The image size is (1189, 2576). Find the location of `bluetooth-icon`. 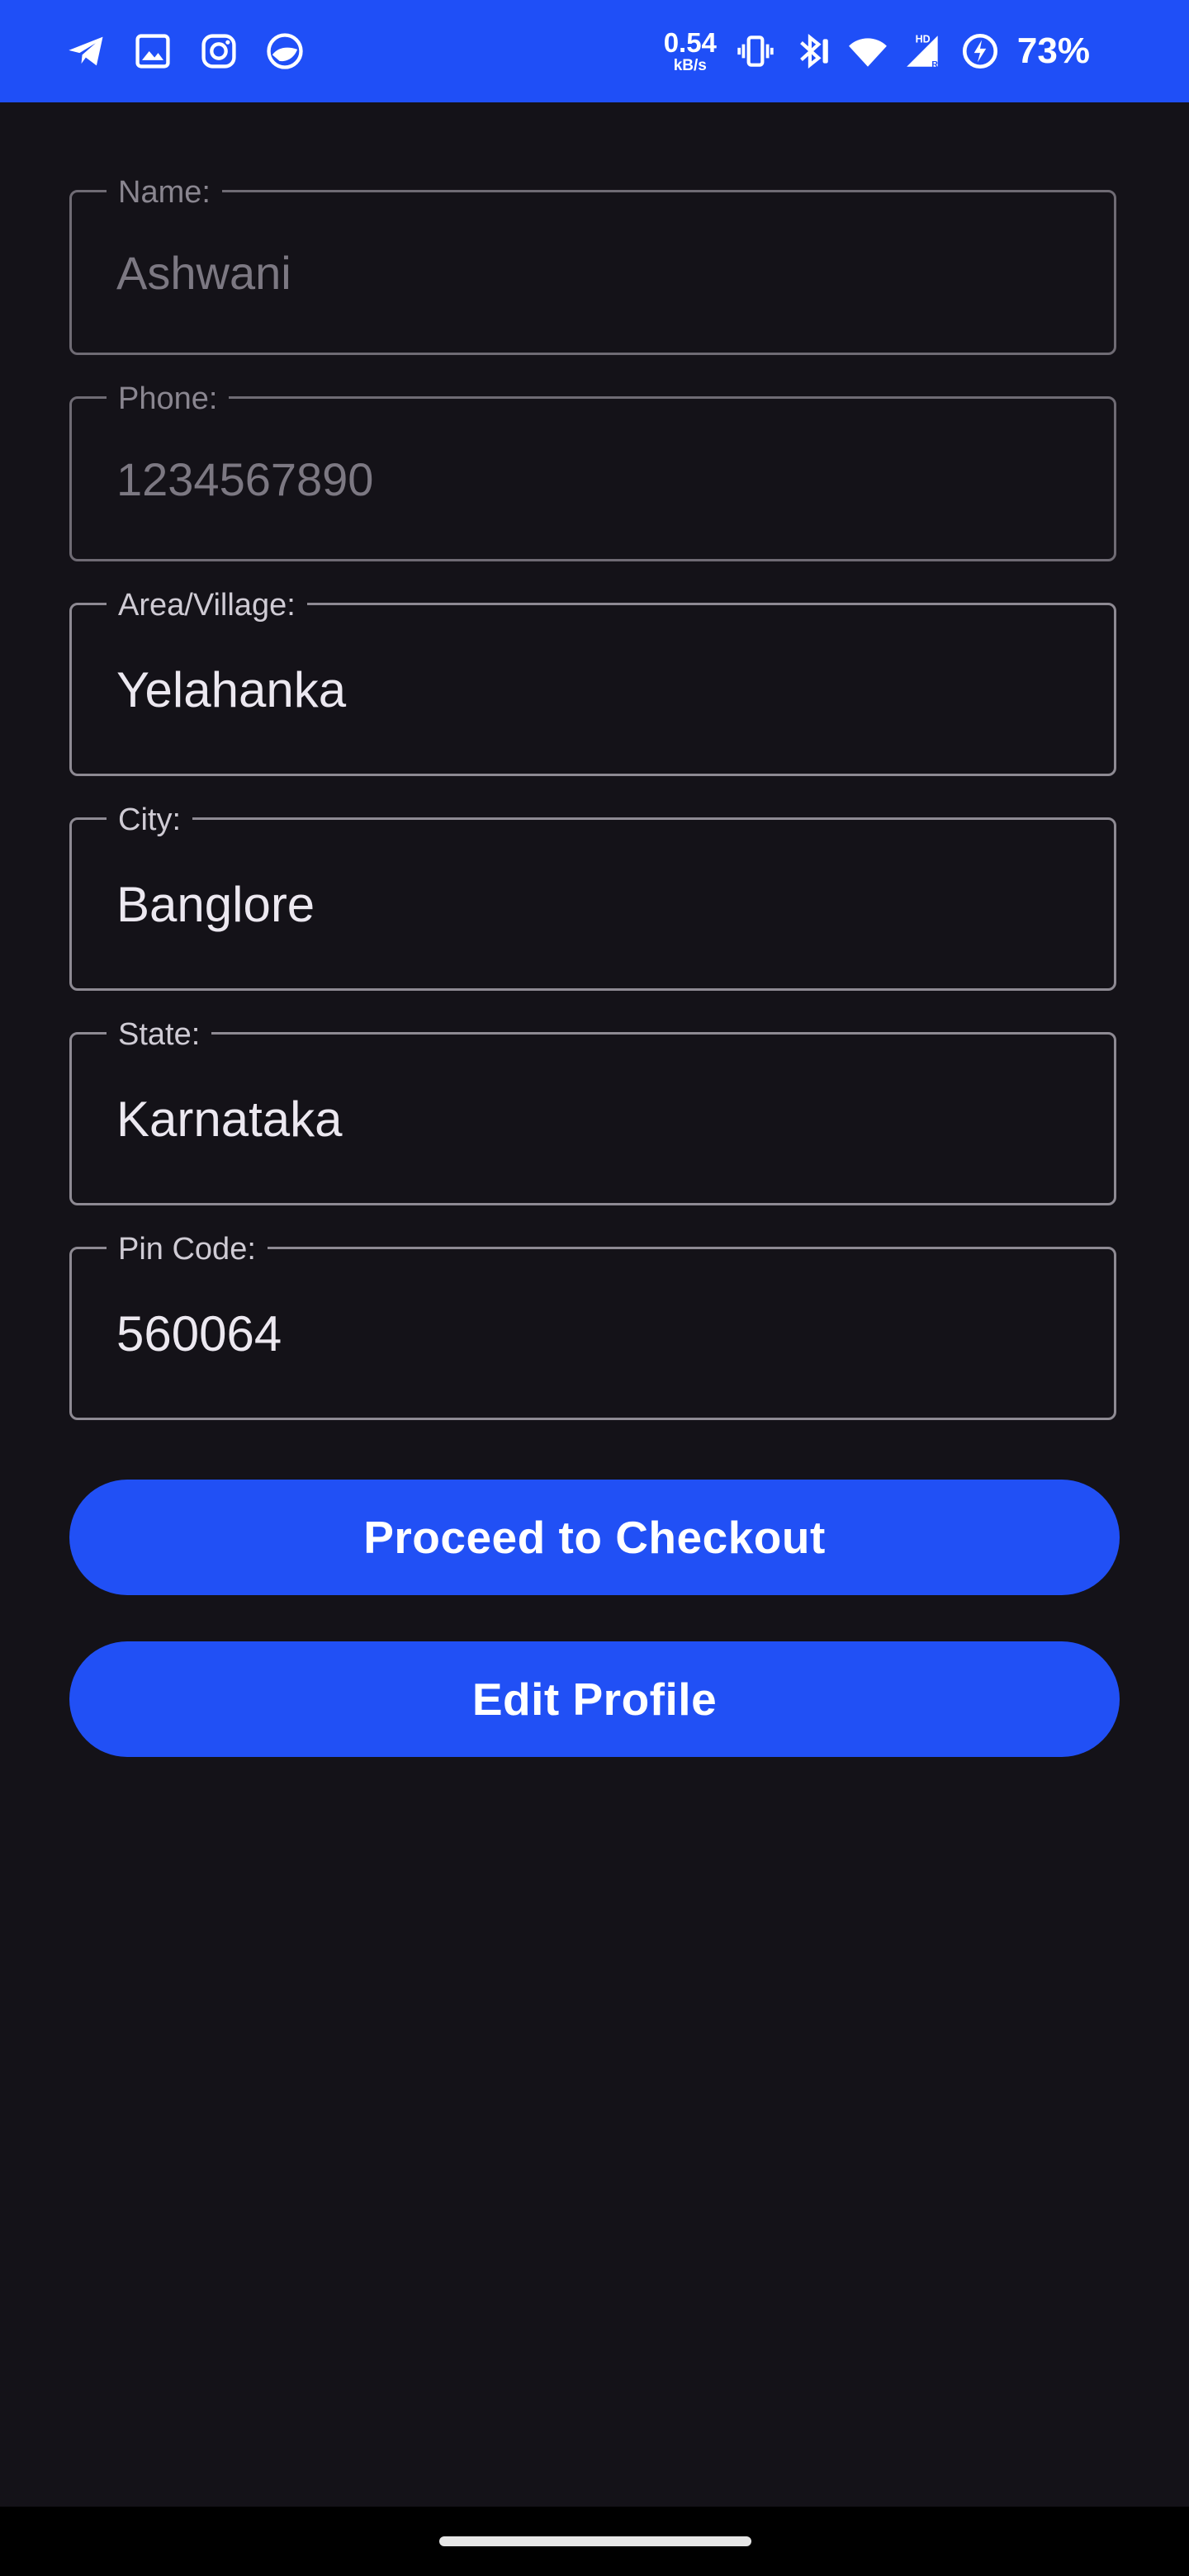

bluetooth-icon is located at coordinates (811, 51).